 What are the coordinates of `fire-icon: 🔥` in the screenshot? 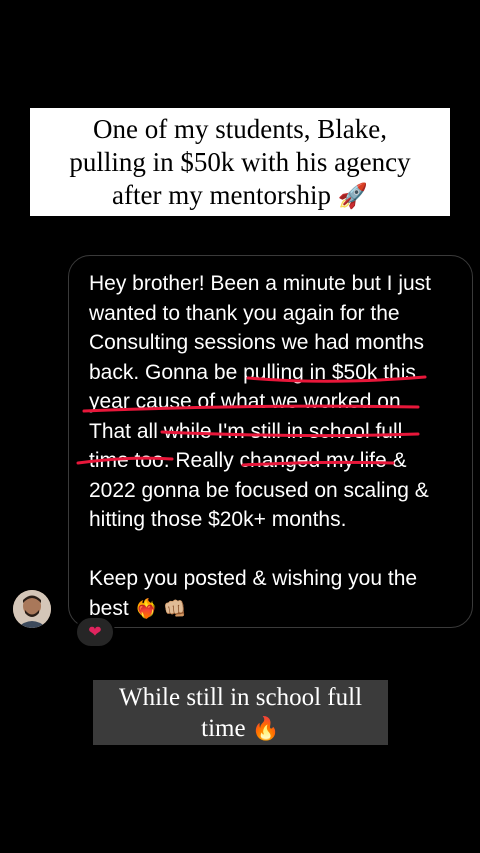 It's located at (265, 728).